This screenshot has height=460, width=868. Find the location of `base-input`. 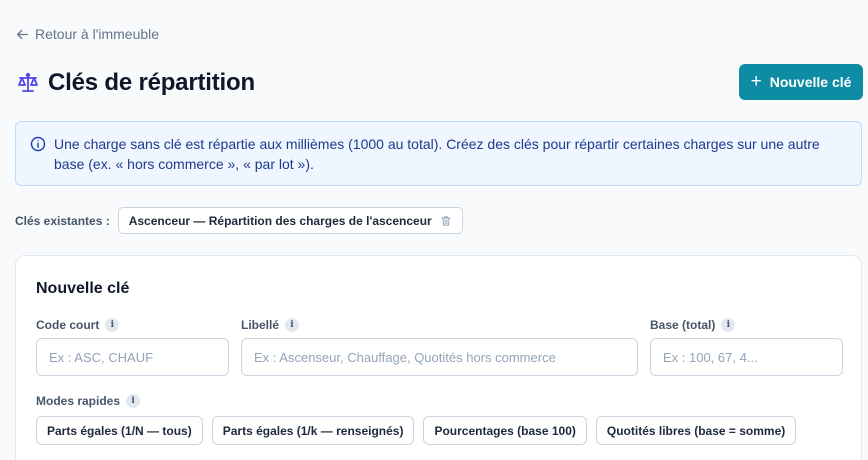

base-input is located at coordinates (746, 357).